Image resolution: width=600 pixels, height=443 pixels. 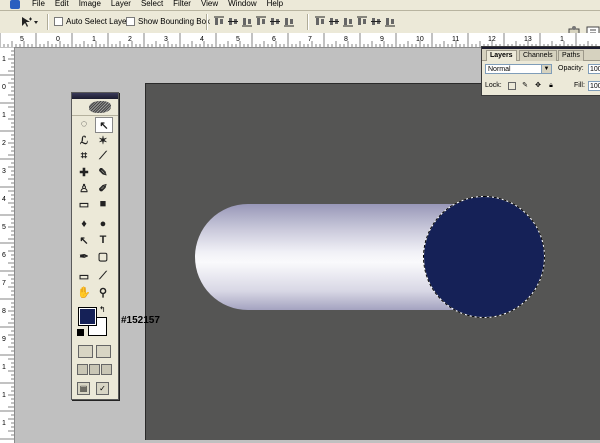 I want to click on lock-all-icon: 🔒︎, so click(x=551, y=86).